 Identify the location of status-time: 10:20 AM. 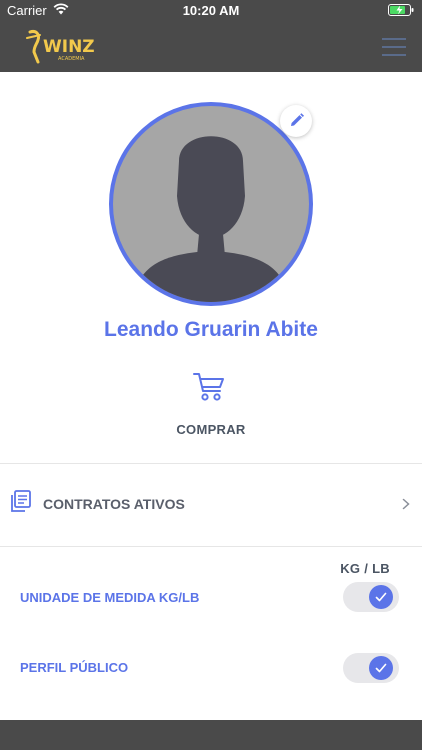
(211, 10).